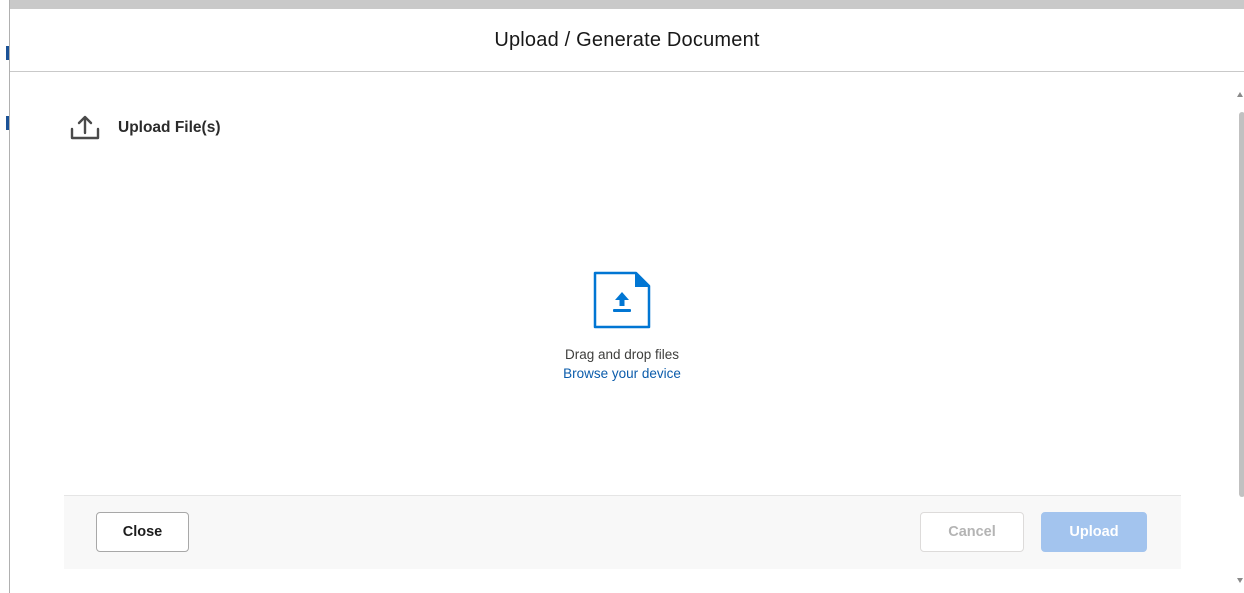 Image resolution: width=1244 pixels, height=593 pixels. I want to click on upload-files-label: Upload File(s), so click(169, 127).